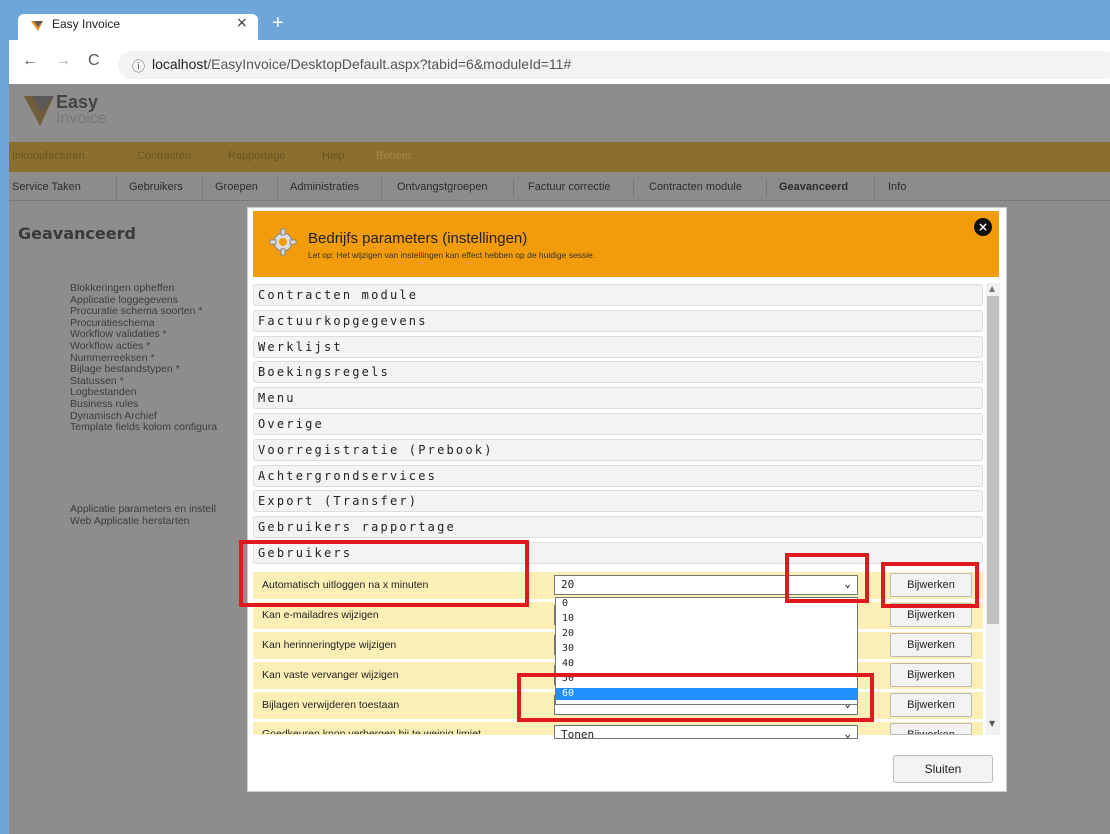  What do you see at coordinates (39, 111) in the screenshot?
I see `logo-mark-icon` at bounding box center [39, 111].